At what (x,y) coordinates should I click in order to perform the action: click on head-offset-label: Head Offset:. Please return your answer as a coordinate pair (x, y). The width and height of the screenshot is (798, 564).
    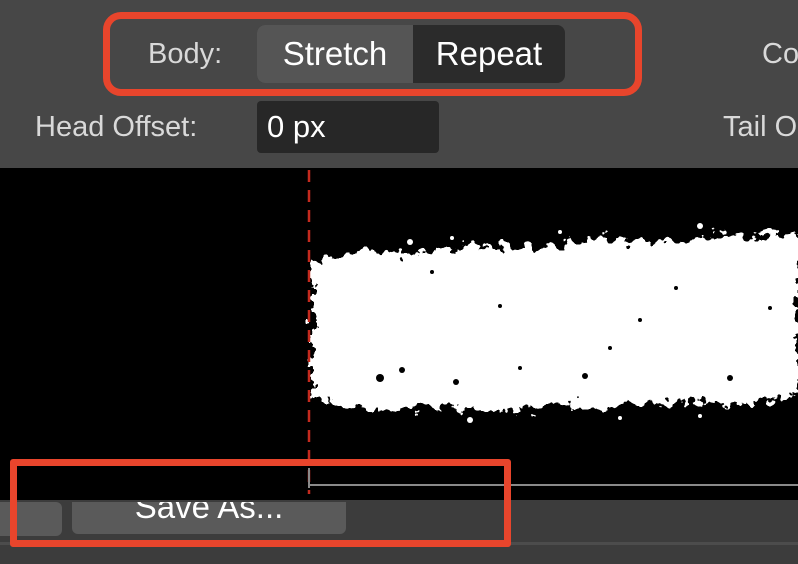
    Looking at the image, I should click on (116, 127).